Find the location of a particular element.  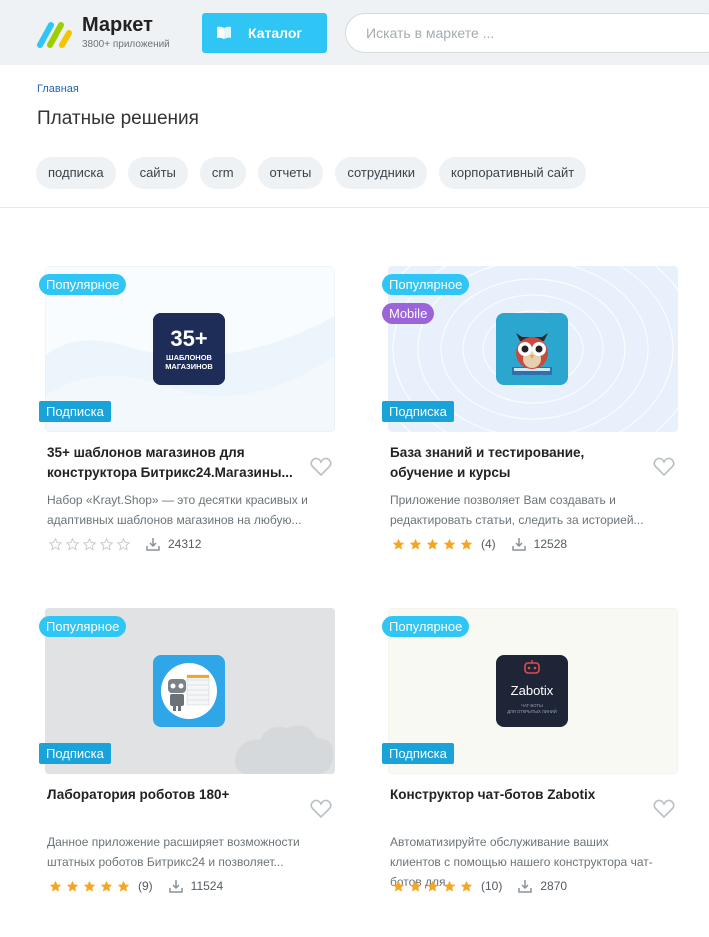

app-icon: Zabotix ЧАТ-БОТЫ ДЛЯ ОТКРЫТЫХ ЛИНИЙ is located at coordinates (532, 691).